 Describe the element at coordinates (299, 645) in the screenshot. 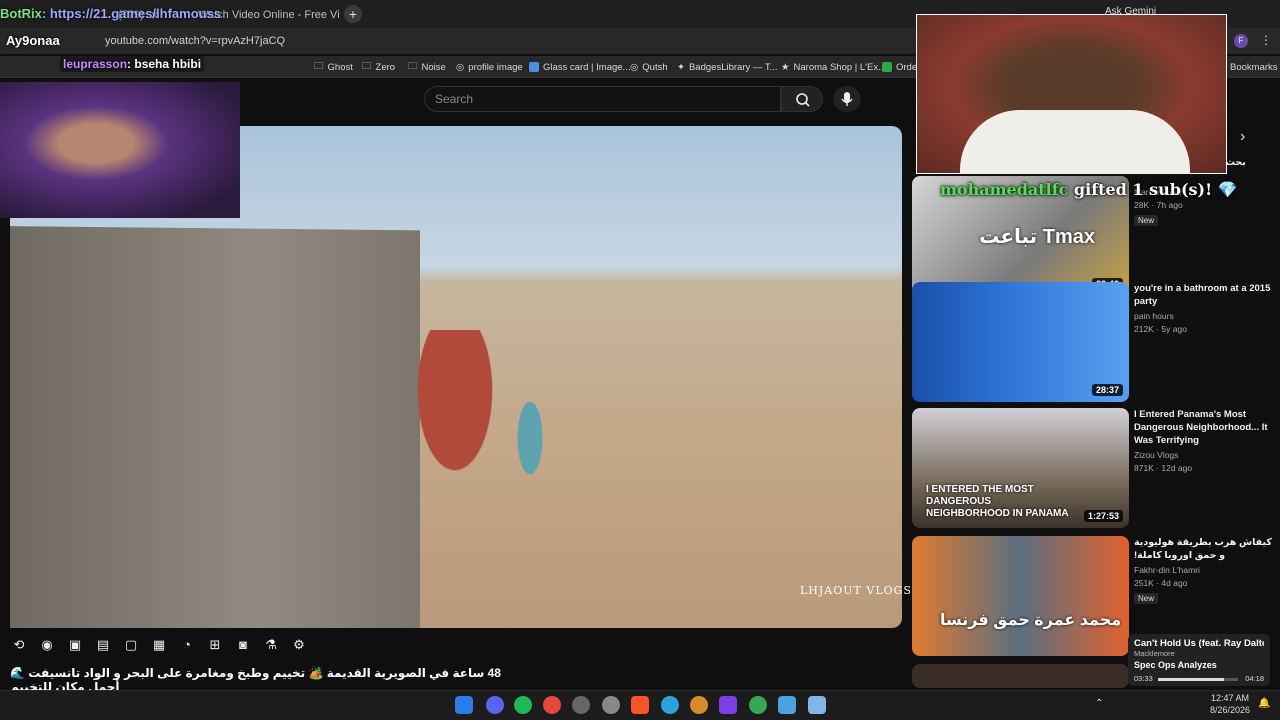

I see `gear-icon: ⚙` at that location.